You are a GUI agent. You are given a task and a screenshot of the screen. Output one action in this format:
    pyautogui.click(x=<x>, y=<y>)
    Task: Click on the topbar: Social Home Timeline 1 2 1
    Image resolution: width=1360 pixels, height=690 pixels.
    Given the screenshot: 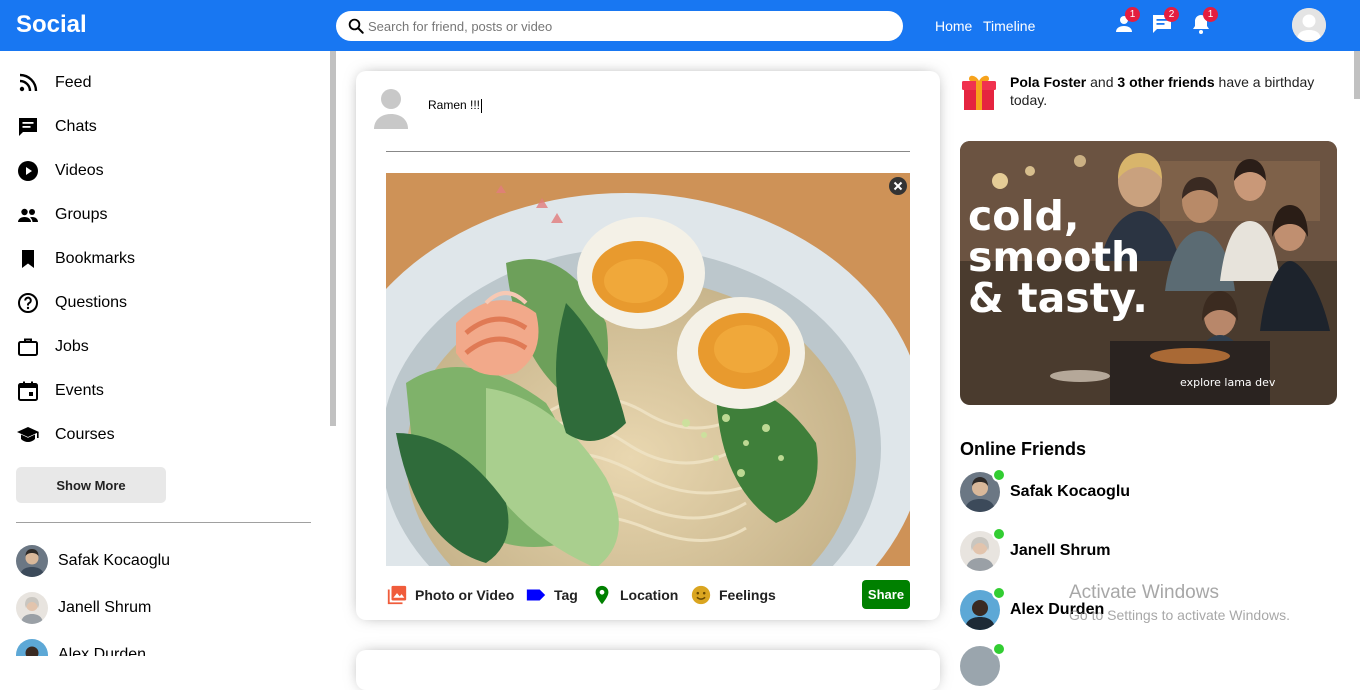 What is the action you would take?
    pyautogui.click(x=680, y=25)
    